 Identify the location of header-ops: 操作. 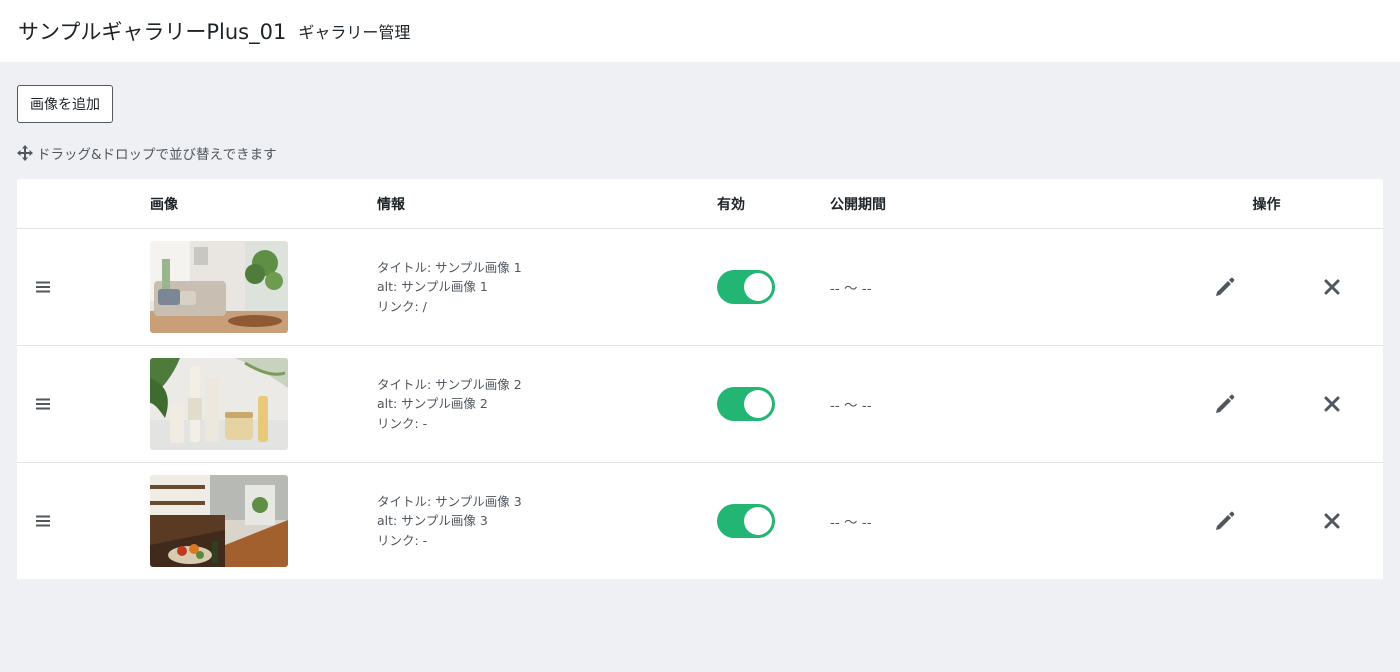
(1266, 204).